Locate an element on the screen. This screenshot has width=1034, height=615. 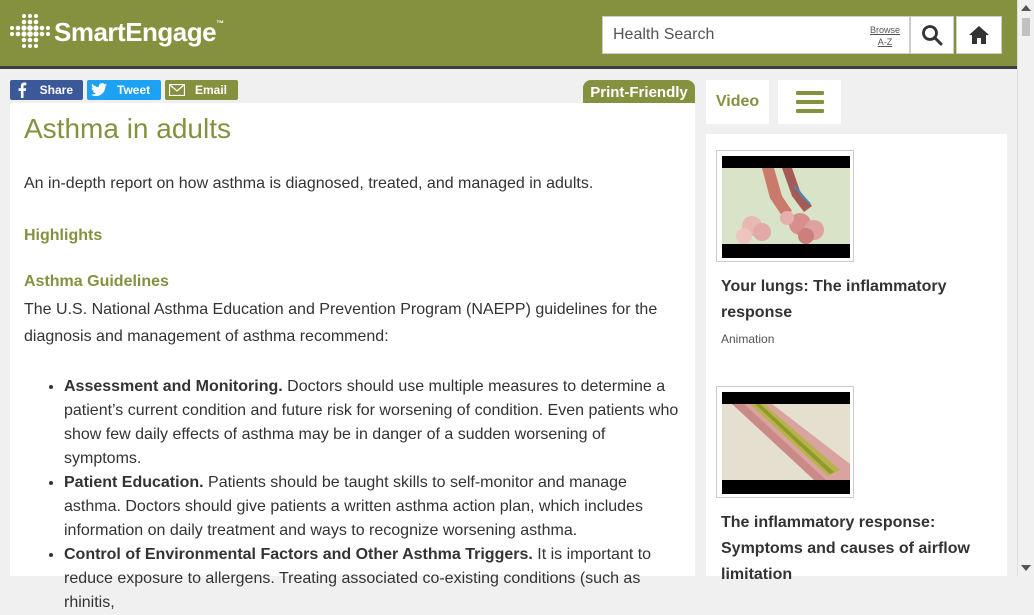
logo-text: SmartEngage™ is located at coordinates (139, 31).